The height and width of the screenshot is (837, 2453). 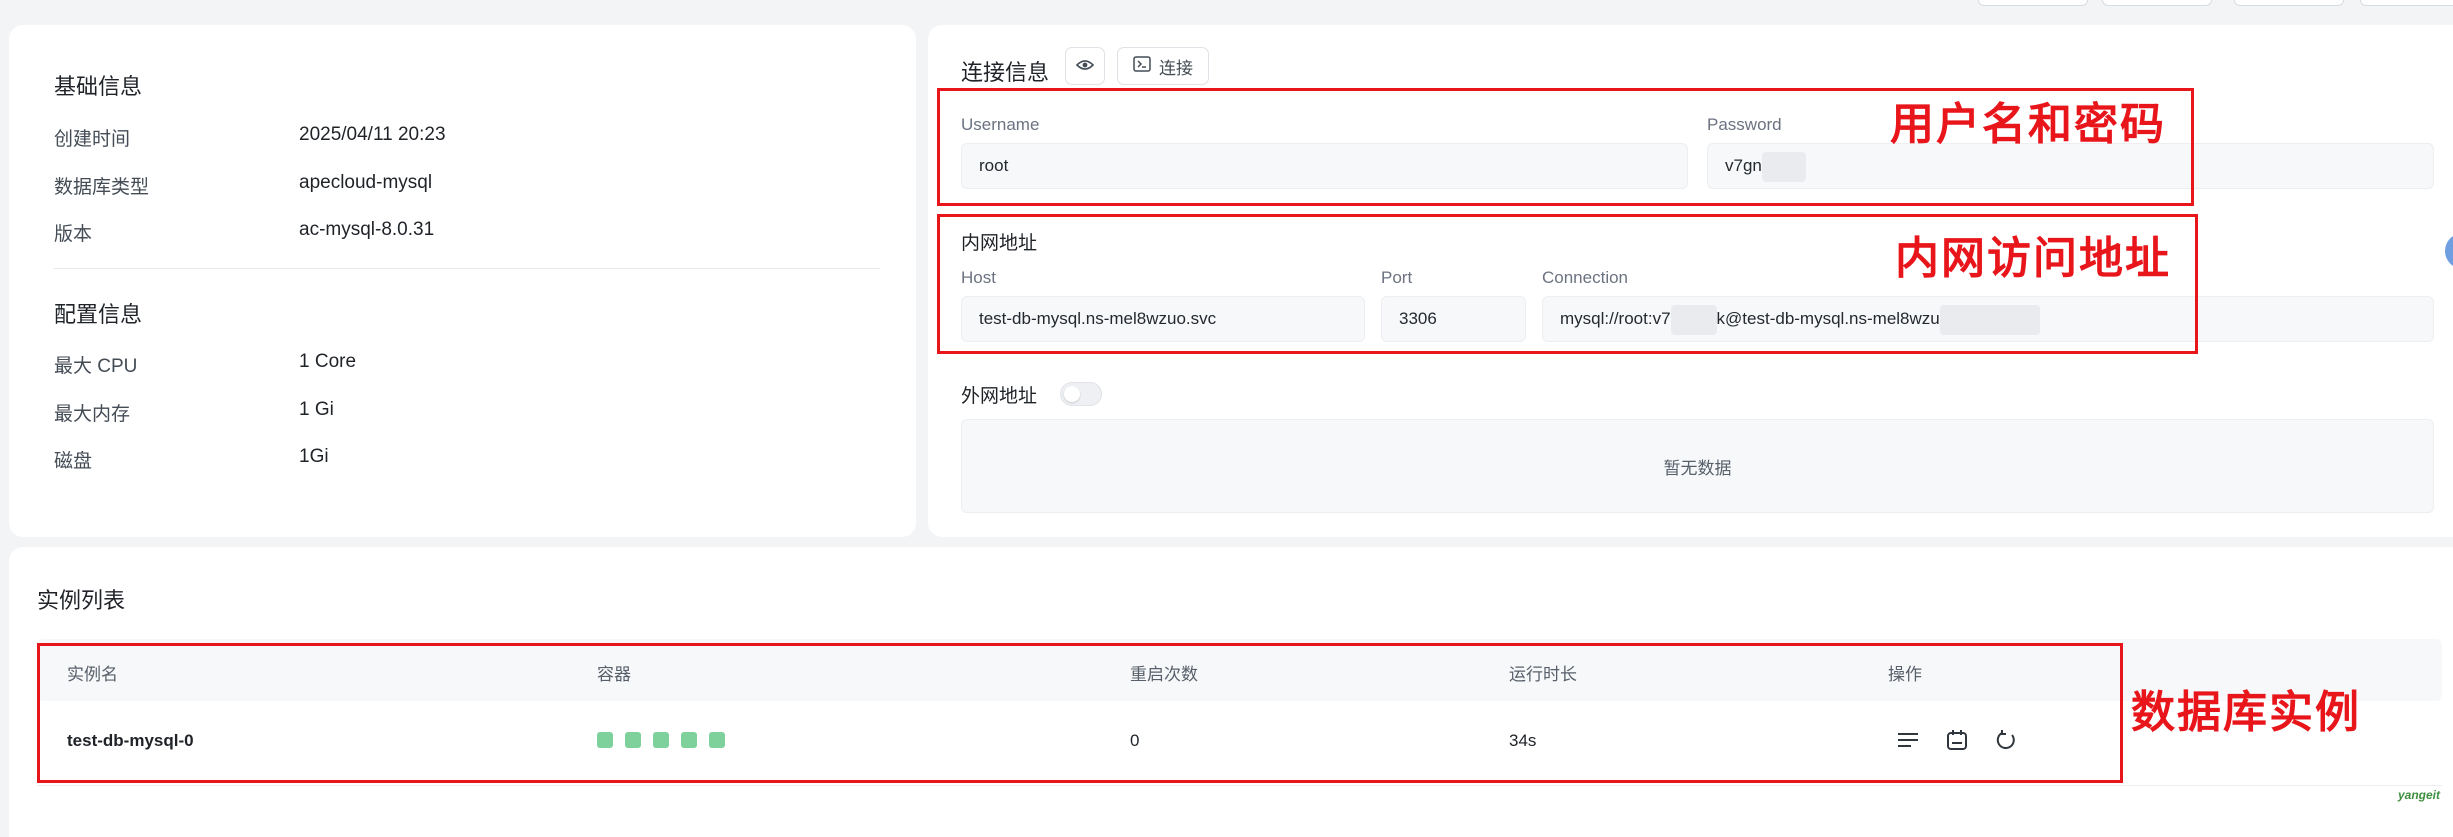 What do you see at coordinates (1176, 68) in the screenshot?
I see `connect-button-label: 连接` at bounding box center [1176, 68].